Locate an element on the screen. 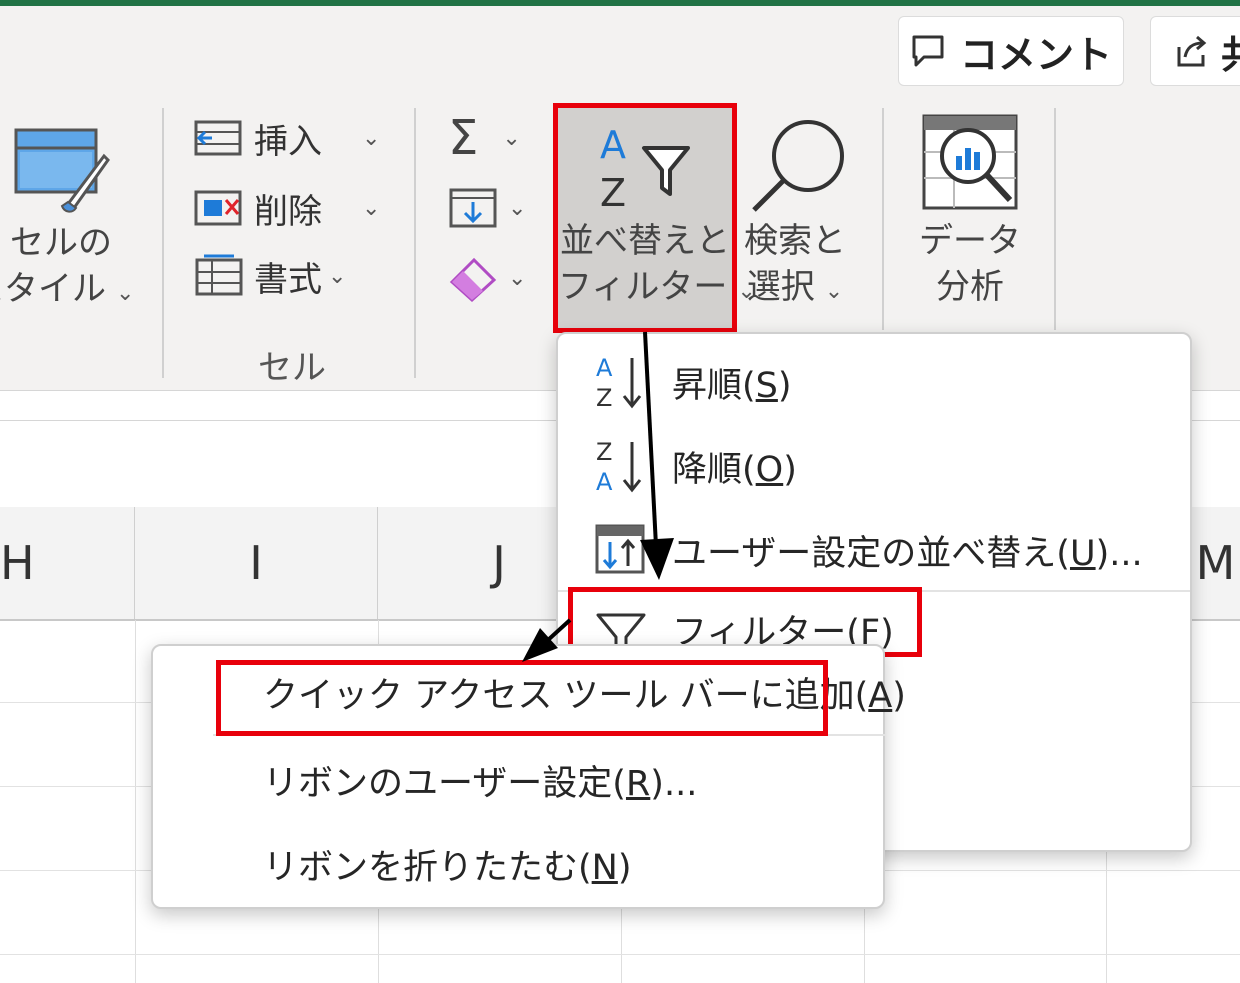  collapse-ribbon-label: リボンを折りたたむ(N) is located at coordinates (447, 867).